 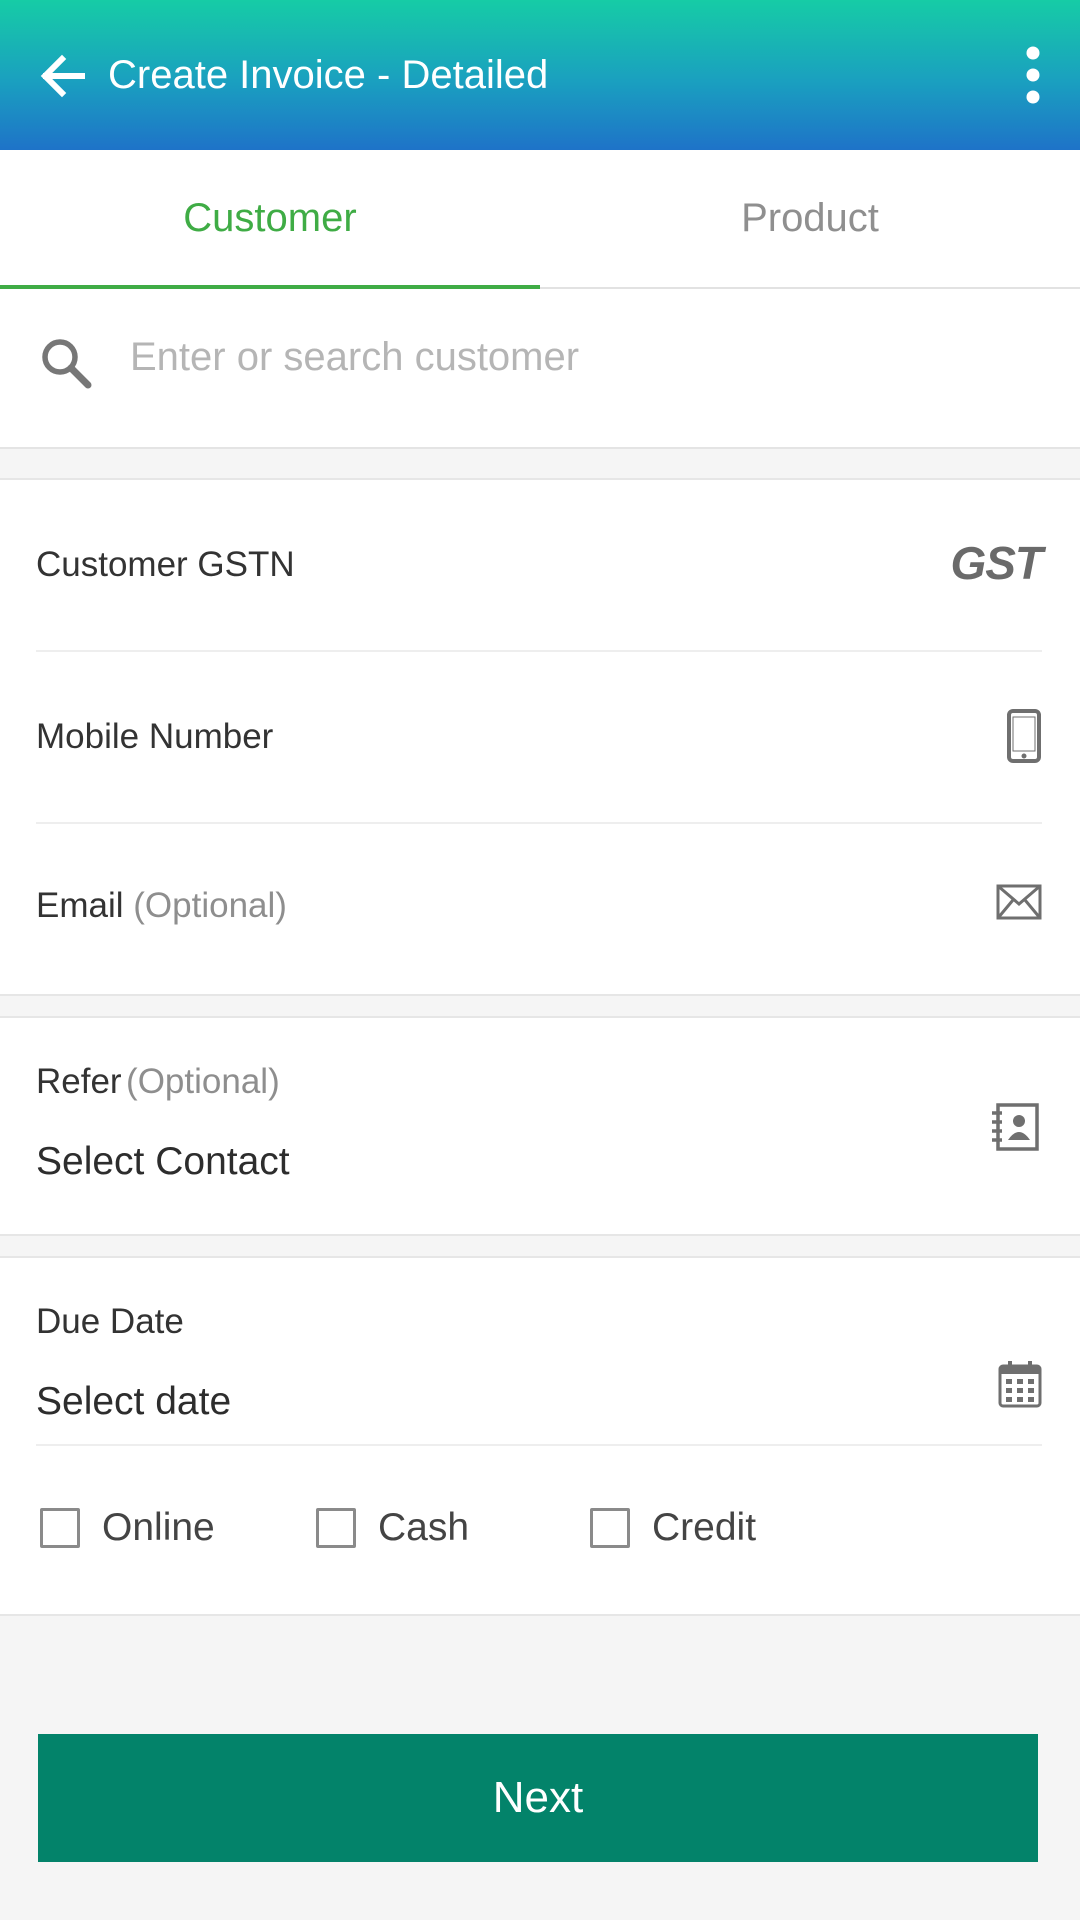 I want to click on email-label-text: Email, so click(x=80, y=905).